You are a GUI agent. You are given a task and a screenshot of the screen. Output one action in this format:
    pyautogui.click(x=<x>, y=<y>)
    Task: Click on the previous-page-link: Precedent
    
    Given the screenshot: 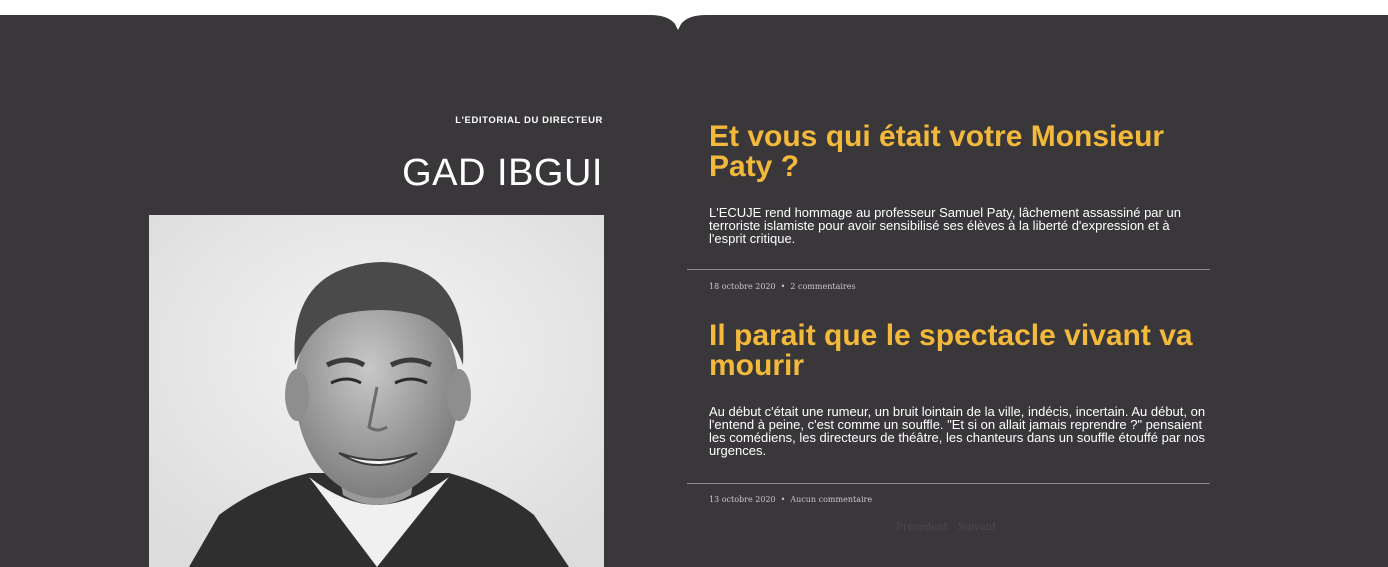 What is the action you would take?
    pyautogui.click(x=922, y=527)
    